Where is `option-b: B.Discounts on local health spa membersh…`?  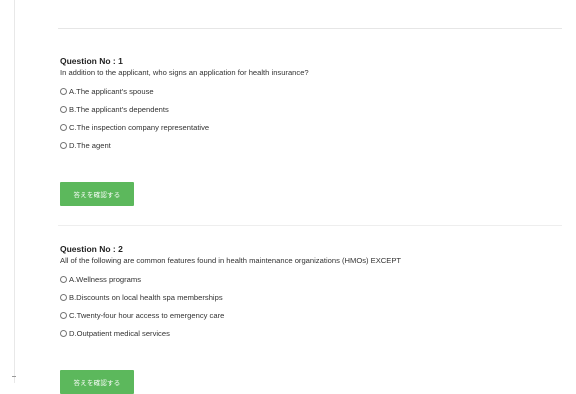 option-b: B.Discounts on local health spa membersh… is located at coordinates (310, 298).